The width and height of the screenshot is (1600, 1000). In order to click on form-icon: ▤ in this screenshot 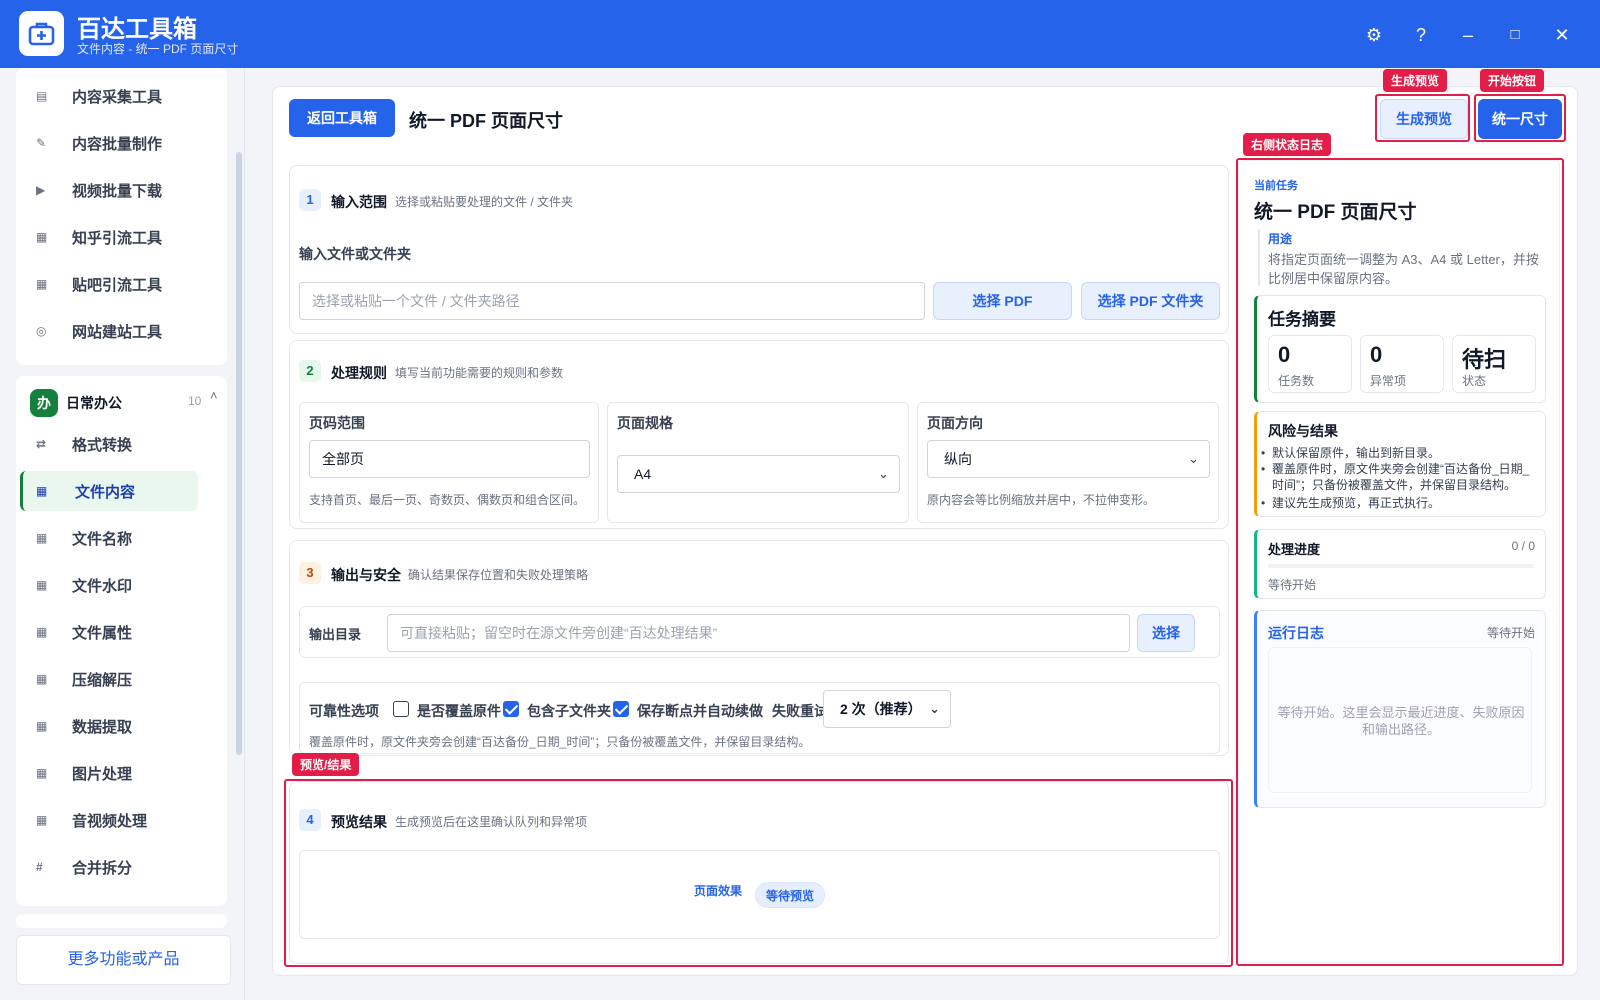, I will do `click(42, 96)`.